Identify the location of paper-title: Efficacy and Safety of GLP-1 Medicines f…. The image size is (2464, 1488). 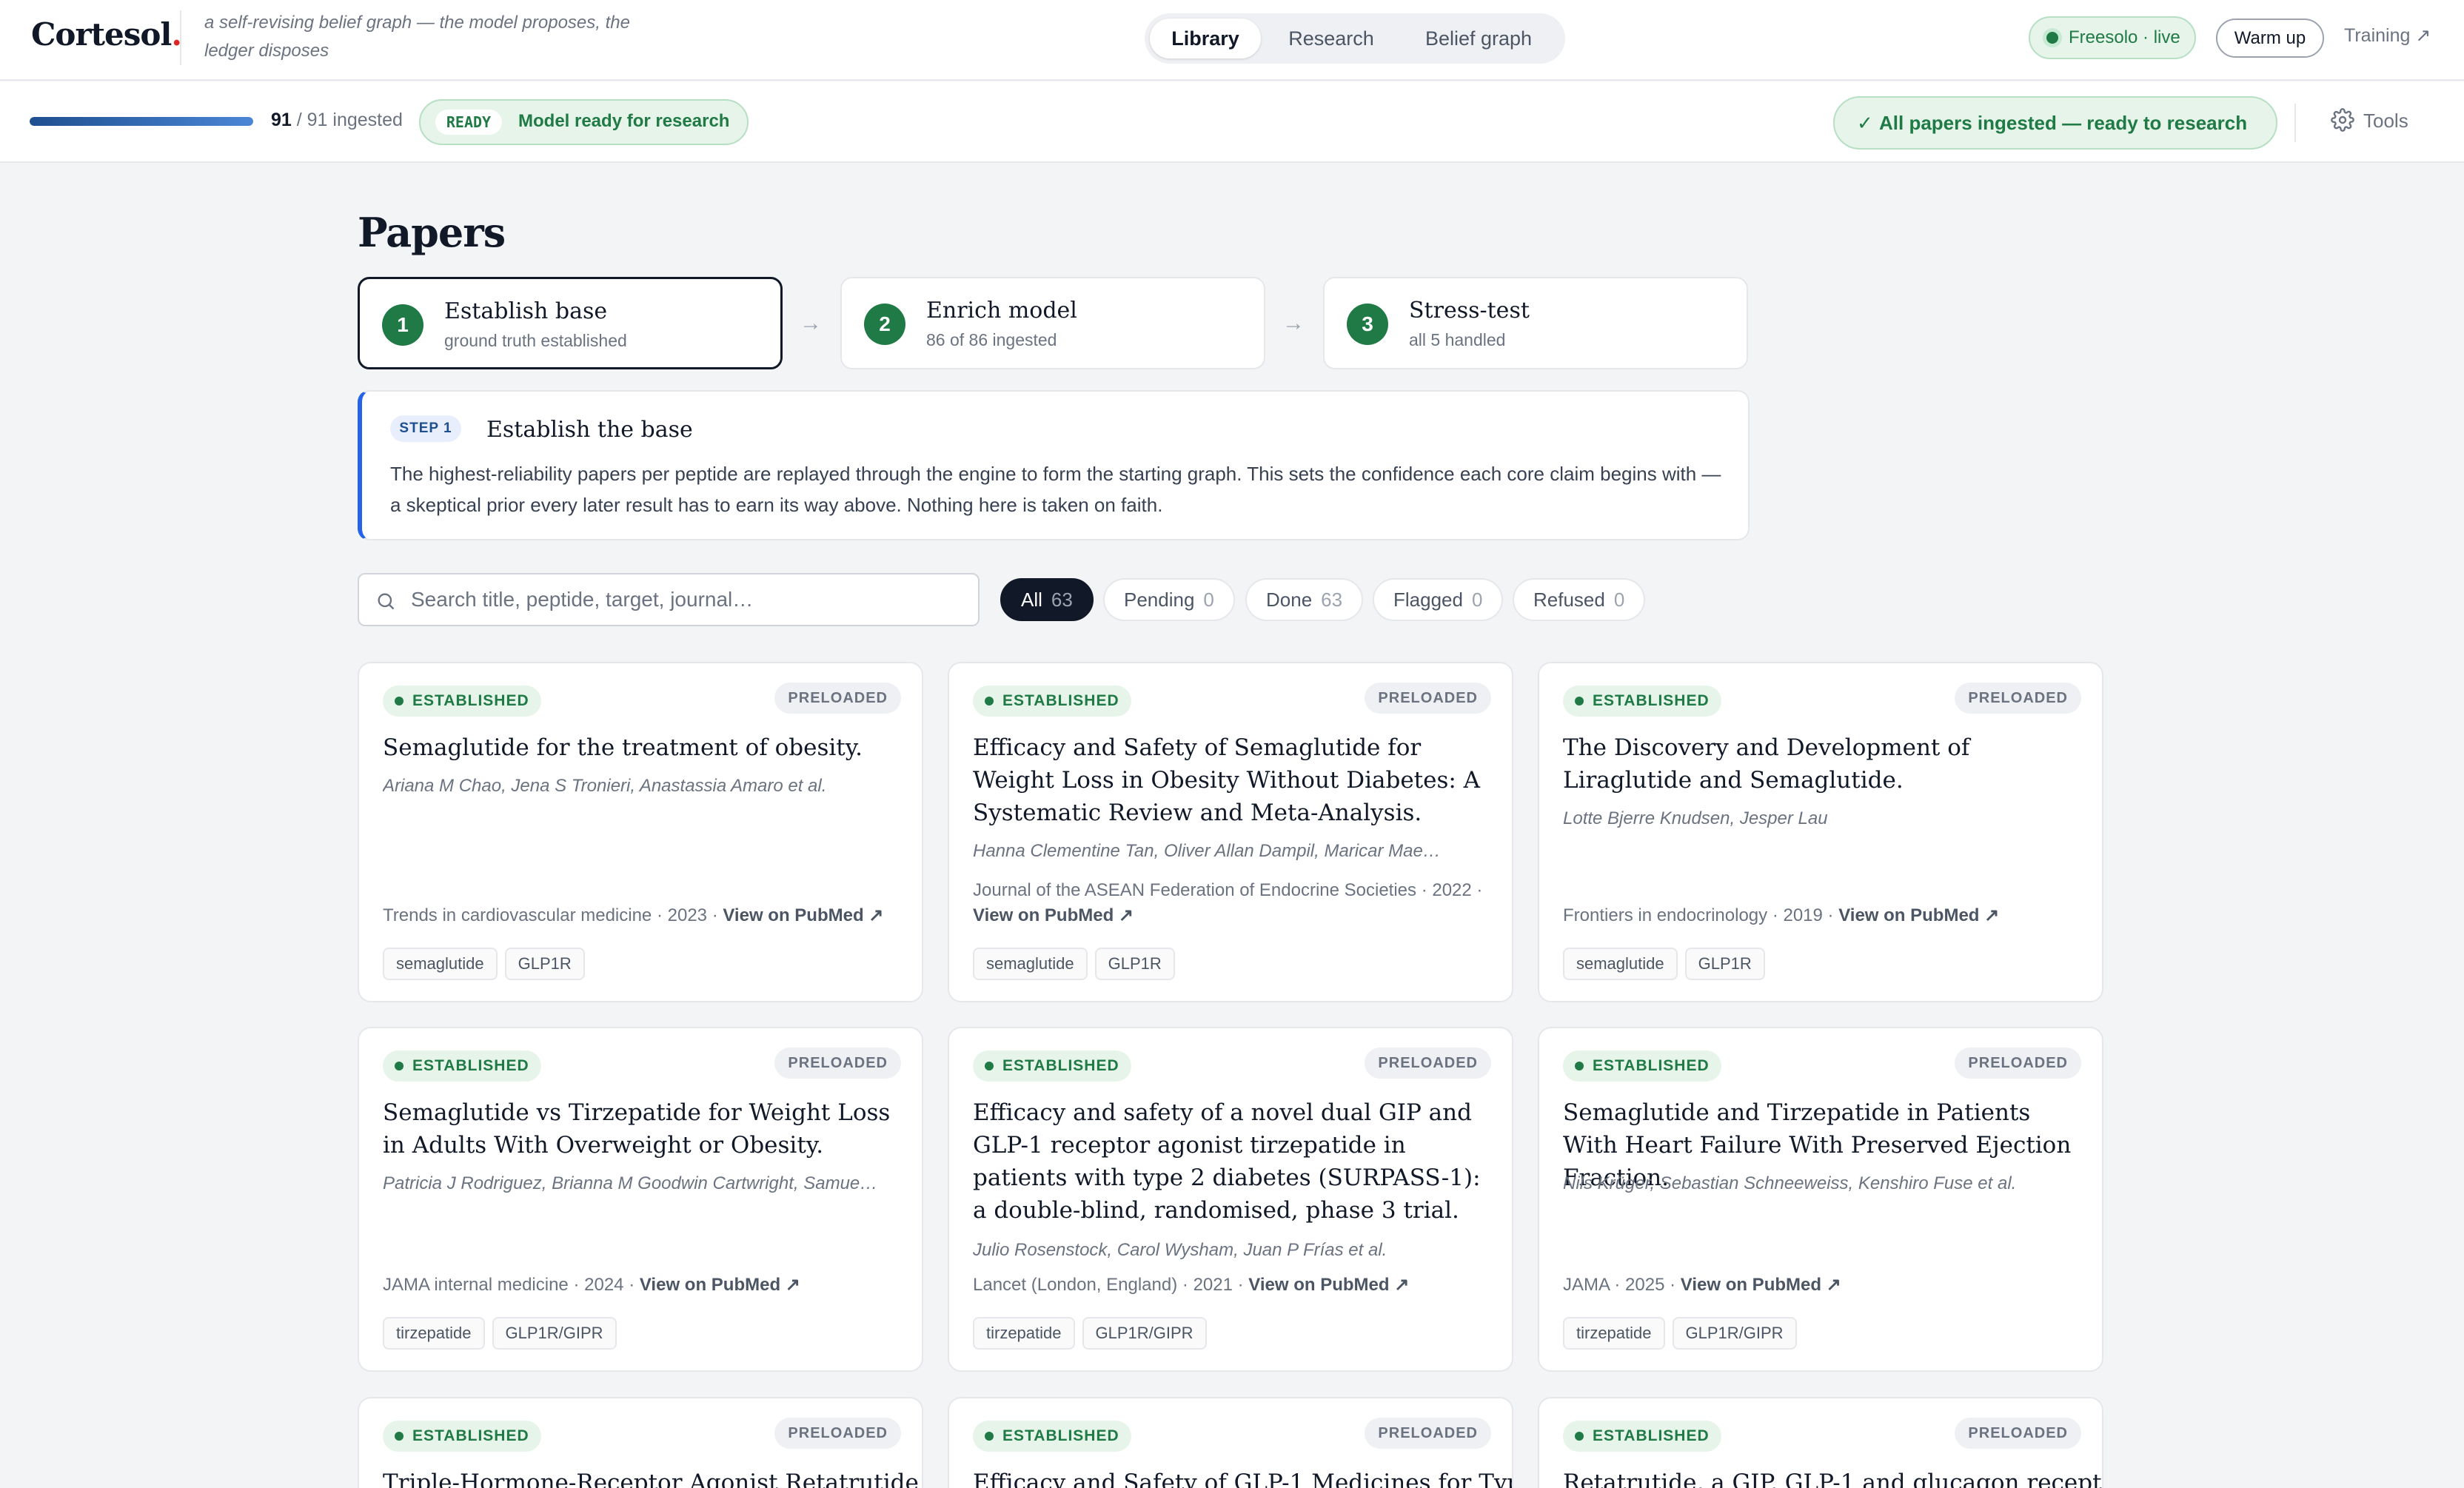
(1242, 1477).